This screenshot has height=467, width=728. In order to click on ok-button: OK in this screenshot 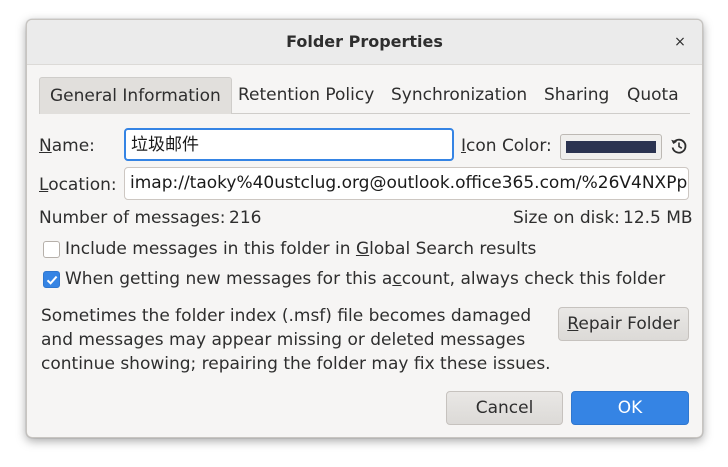, I will do `click(630, 408)`.